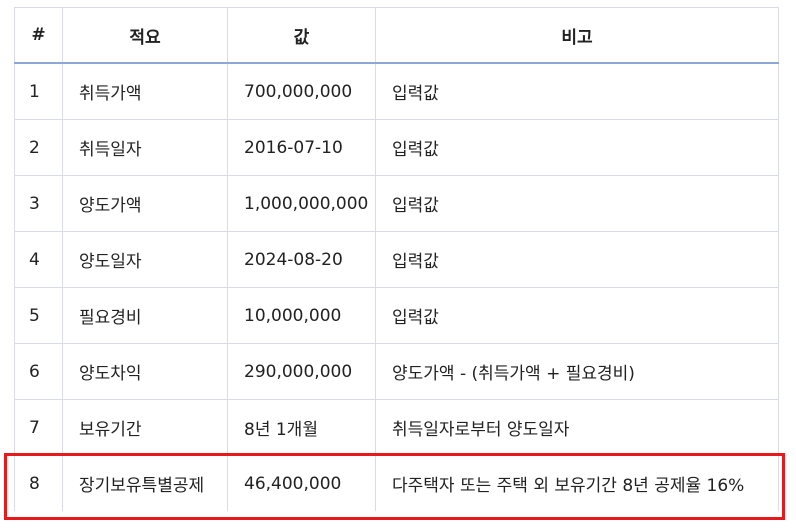  I want to click on header-note: 비고, so click(577, 35).